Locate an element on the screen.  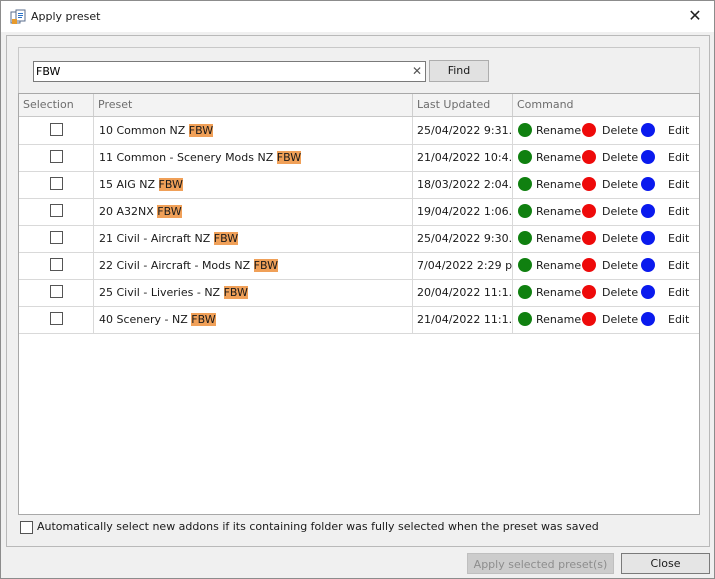
preset-name: 15 AIG NZ is located at coordinates (129, 184).